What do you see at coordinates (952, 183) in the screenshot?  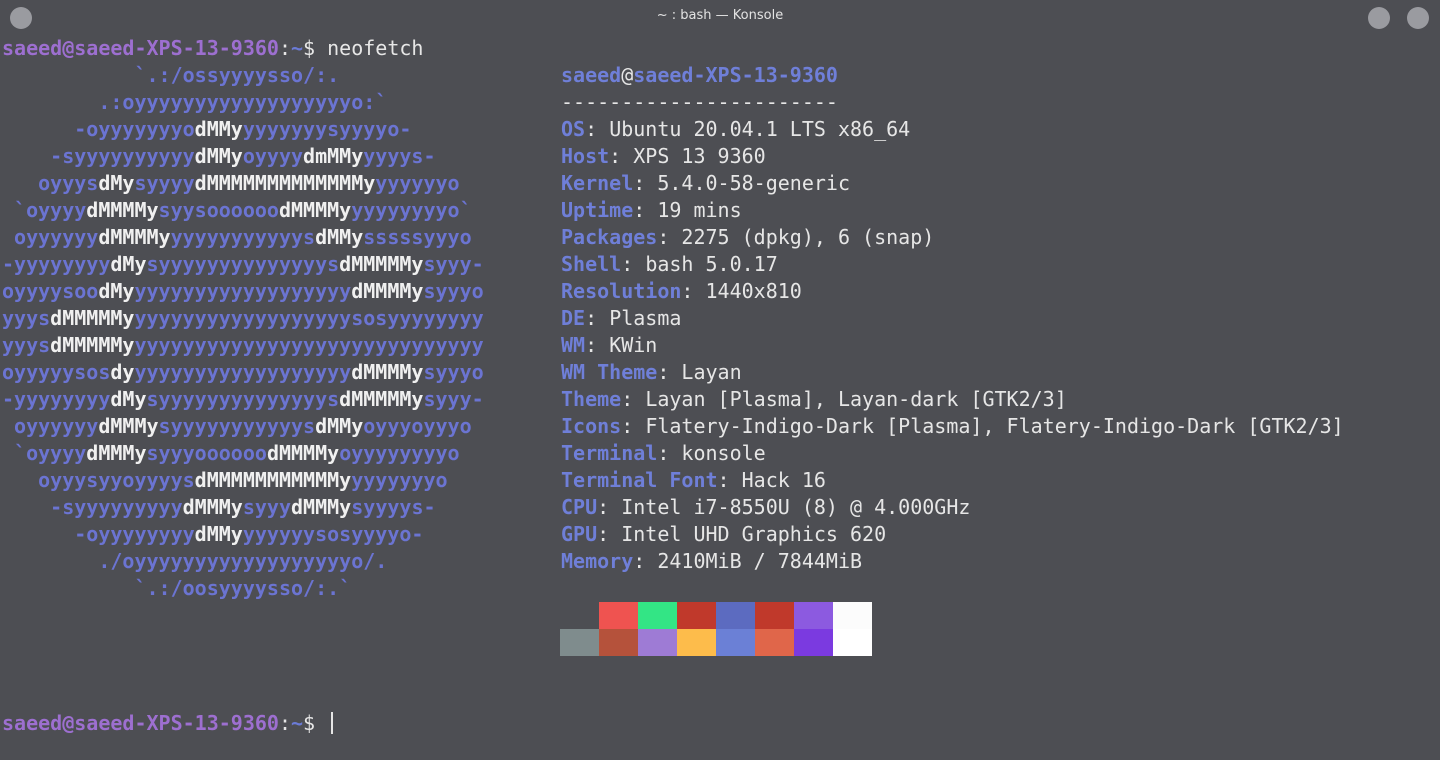 I see `info-row: Kernel: 5.4.0-58-generic` at bounding box center [952, 183].